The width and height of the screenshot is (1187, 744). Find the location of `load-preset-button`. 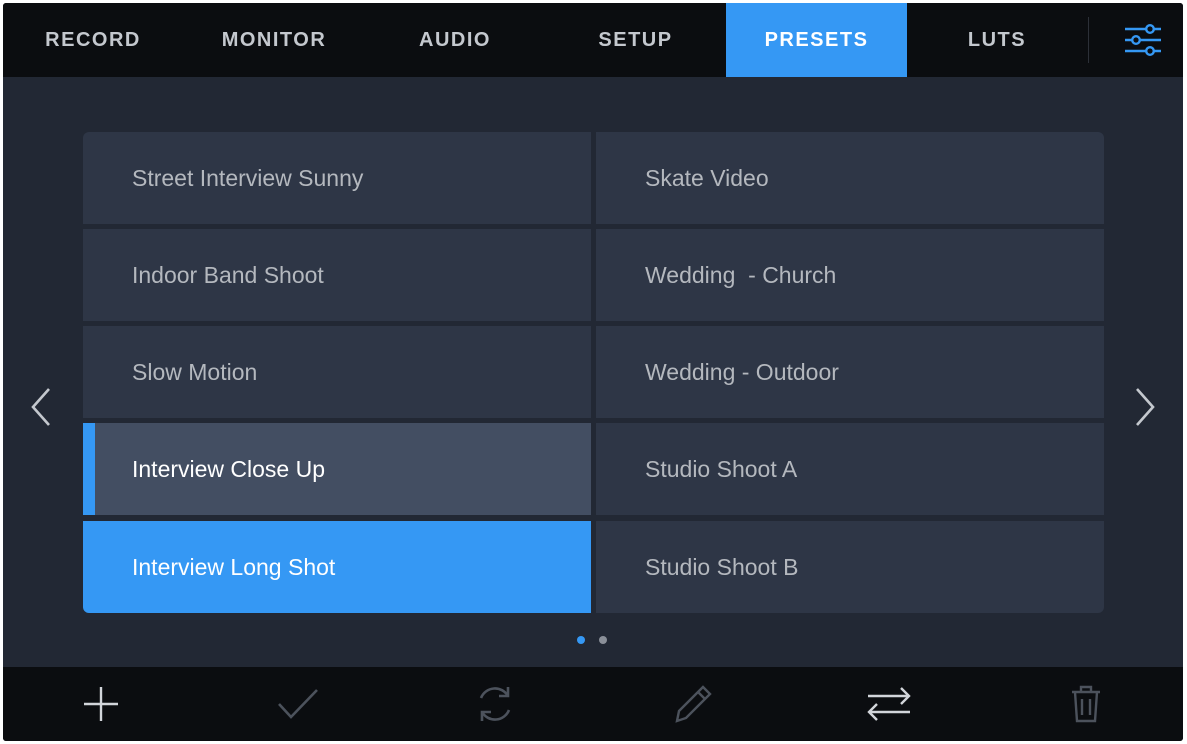

load-preset-button is located at coordinates (298, 704).